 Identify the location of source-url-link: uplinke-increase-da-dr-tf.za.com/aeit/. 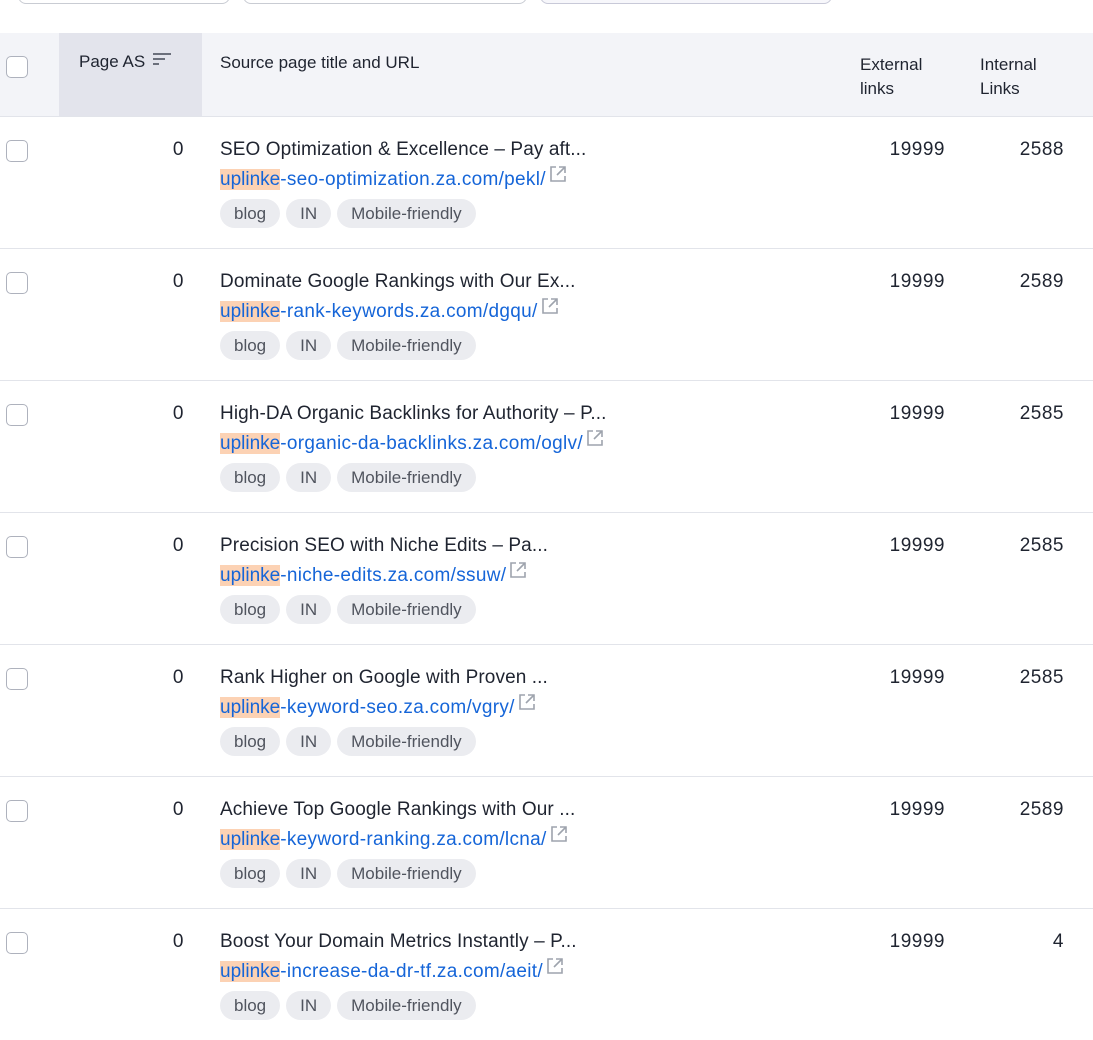
(531, 971).